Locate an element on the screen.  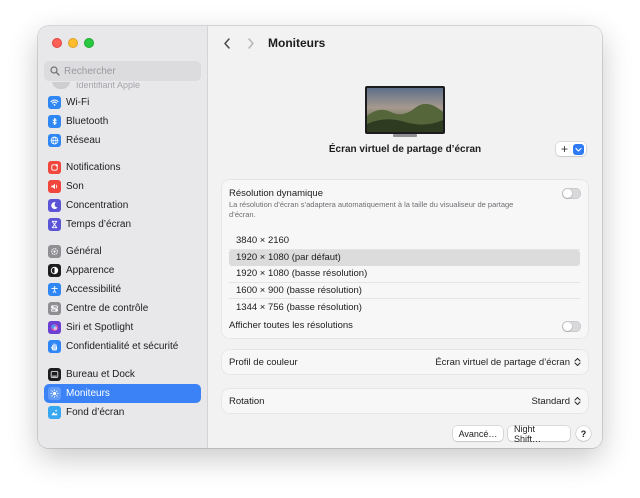
help-button: ? is located at coordinates (583, 433).